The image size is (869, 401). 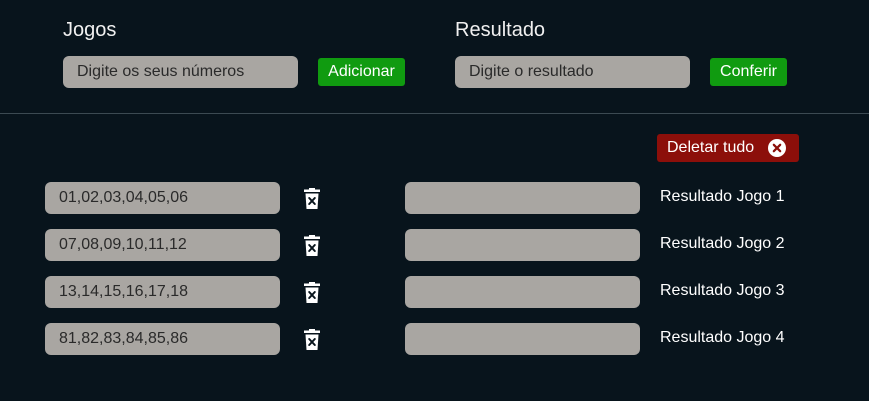 What do you see at coordinates (162, 198) in the screenshot?
I see `game-numbers-field: 01,02,03,04,05,06` at bounding box center [162, 198].